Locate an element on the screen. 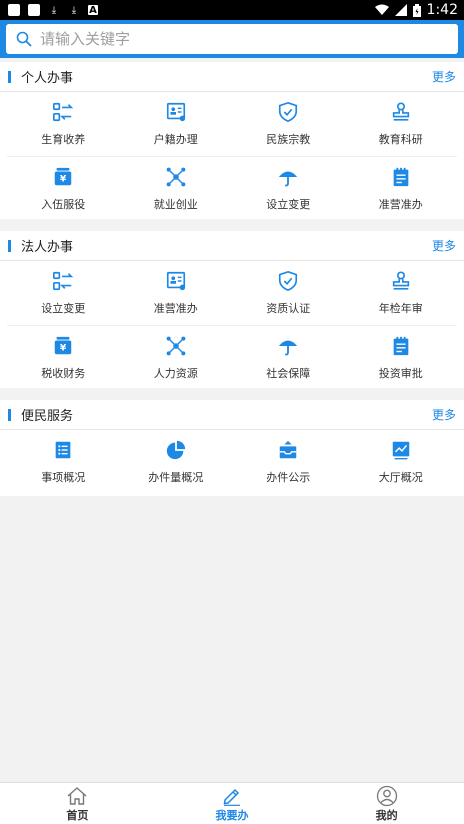 The height and width of the screenshot is (824, 464). clock: 1:42 is located at coordinates (442, 10).